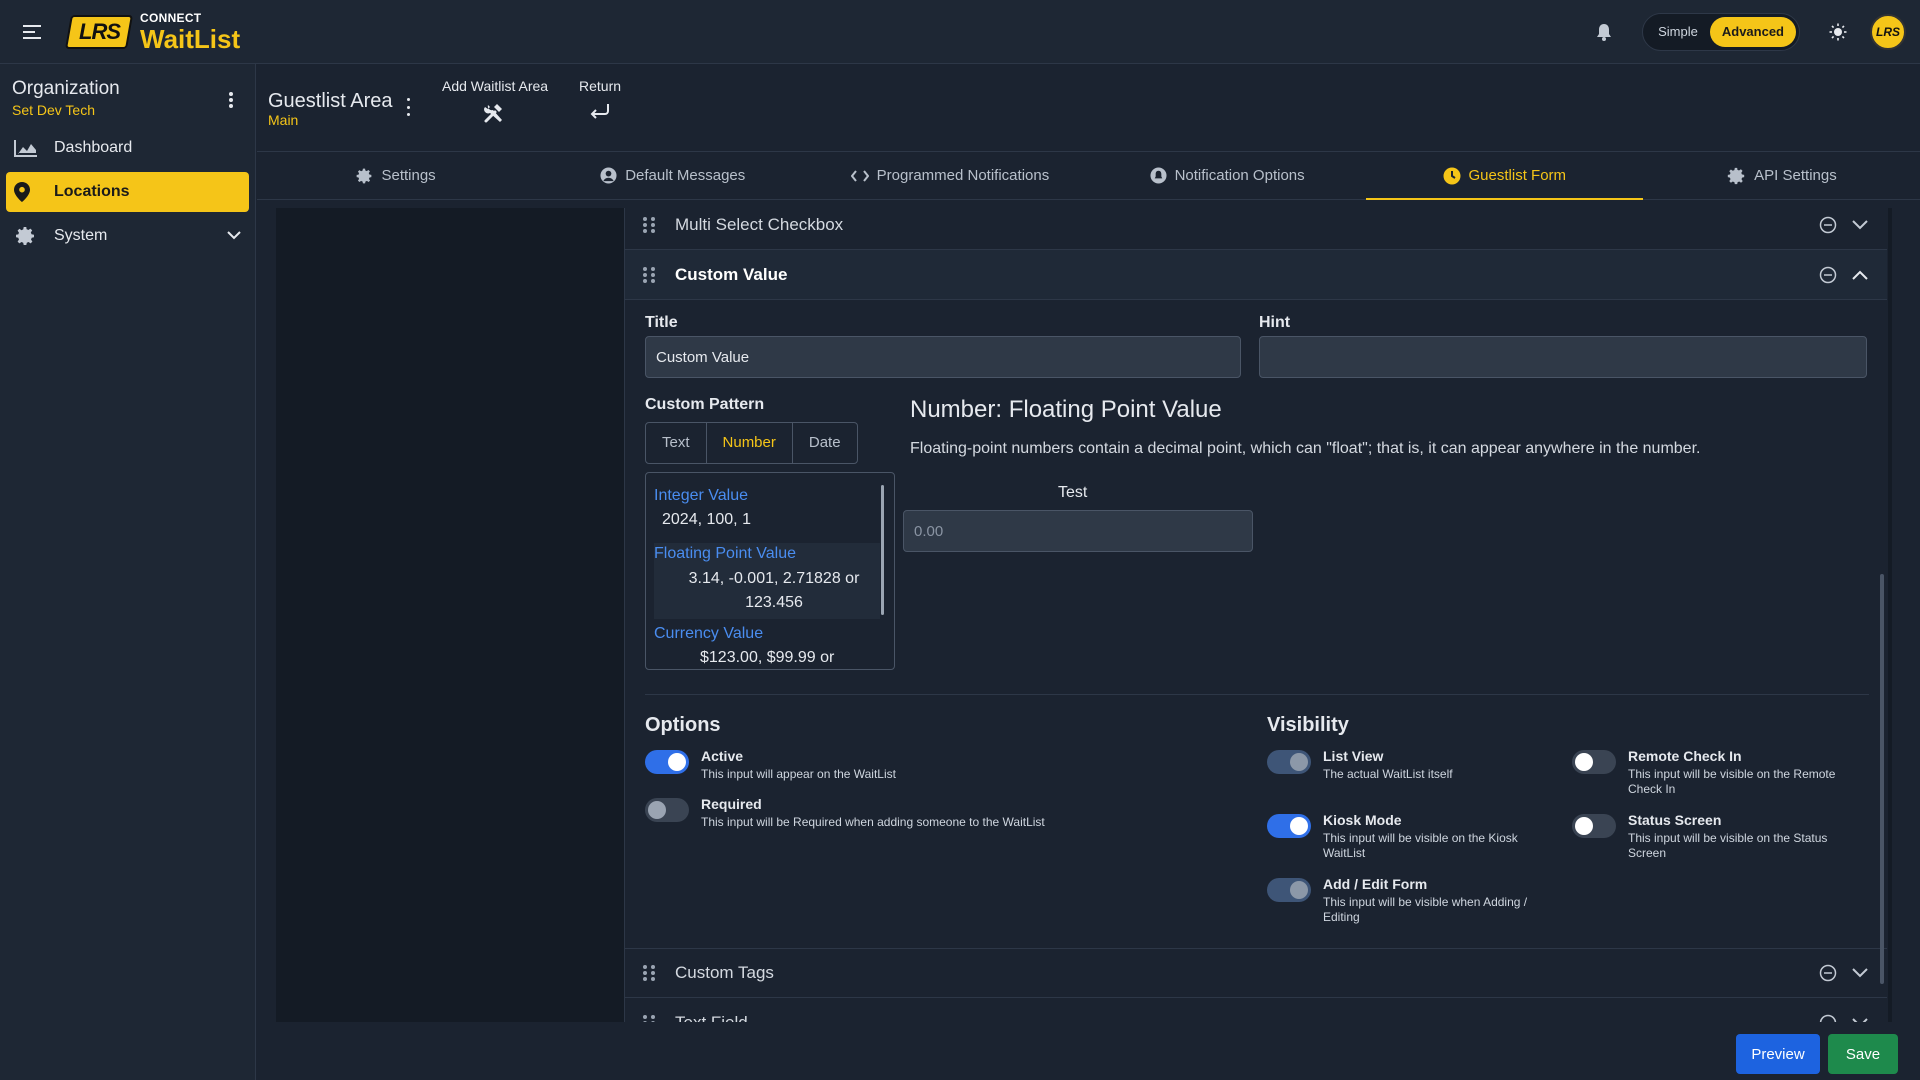 The image size is (1920, 1080). What do you see at coordinates (1860, 275) in the screenshot?
I see `chevron-up-icon` at bounding box center [1860, 275].